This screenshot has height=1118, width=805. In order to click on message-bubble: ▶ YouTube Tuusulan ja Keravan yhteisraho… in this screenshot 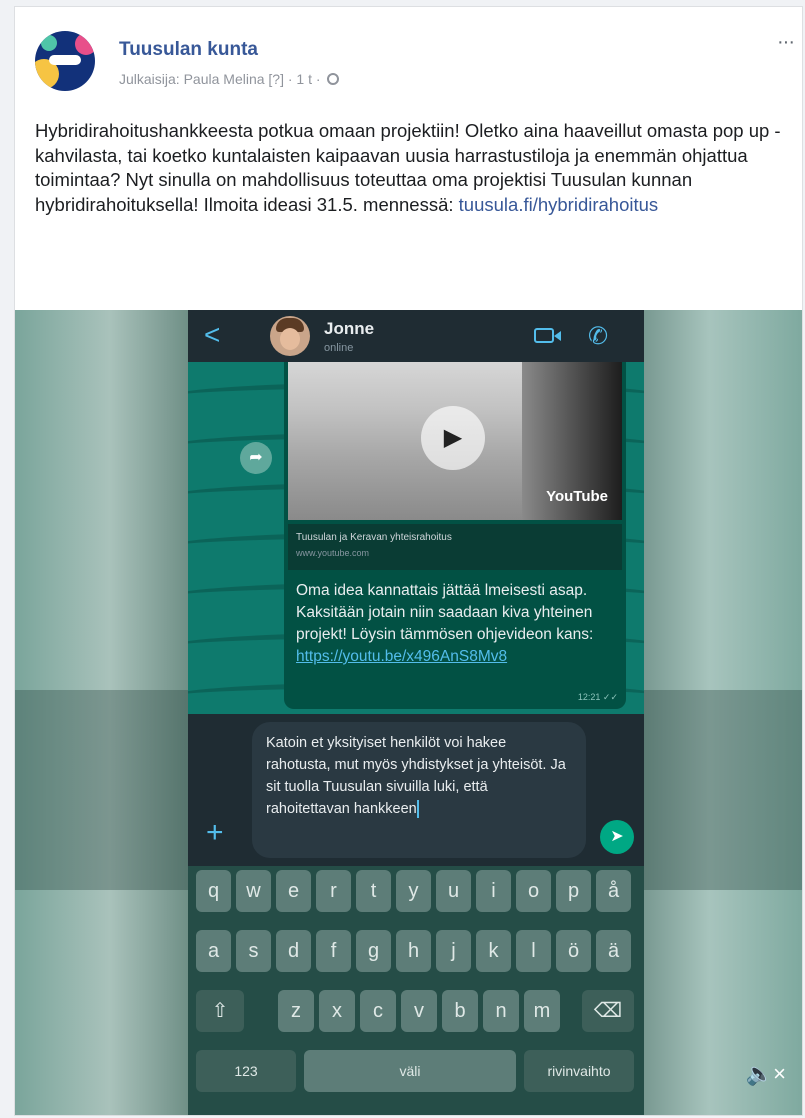, I will do `click(455, 535)`.